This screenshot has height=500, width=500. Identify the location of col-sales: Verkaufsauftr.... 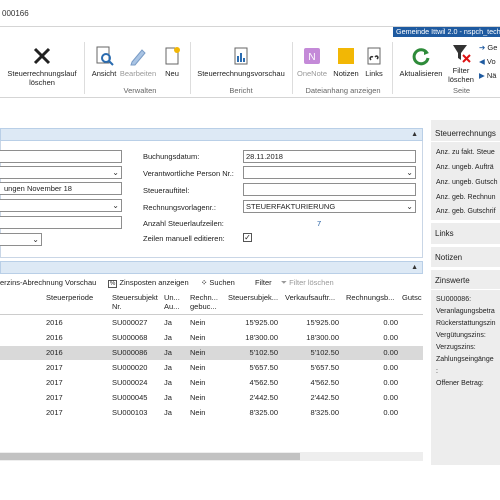
(310, 297).